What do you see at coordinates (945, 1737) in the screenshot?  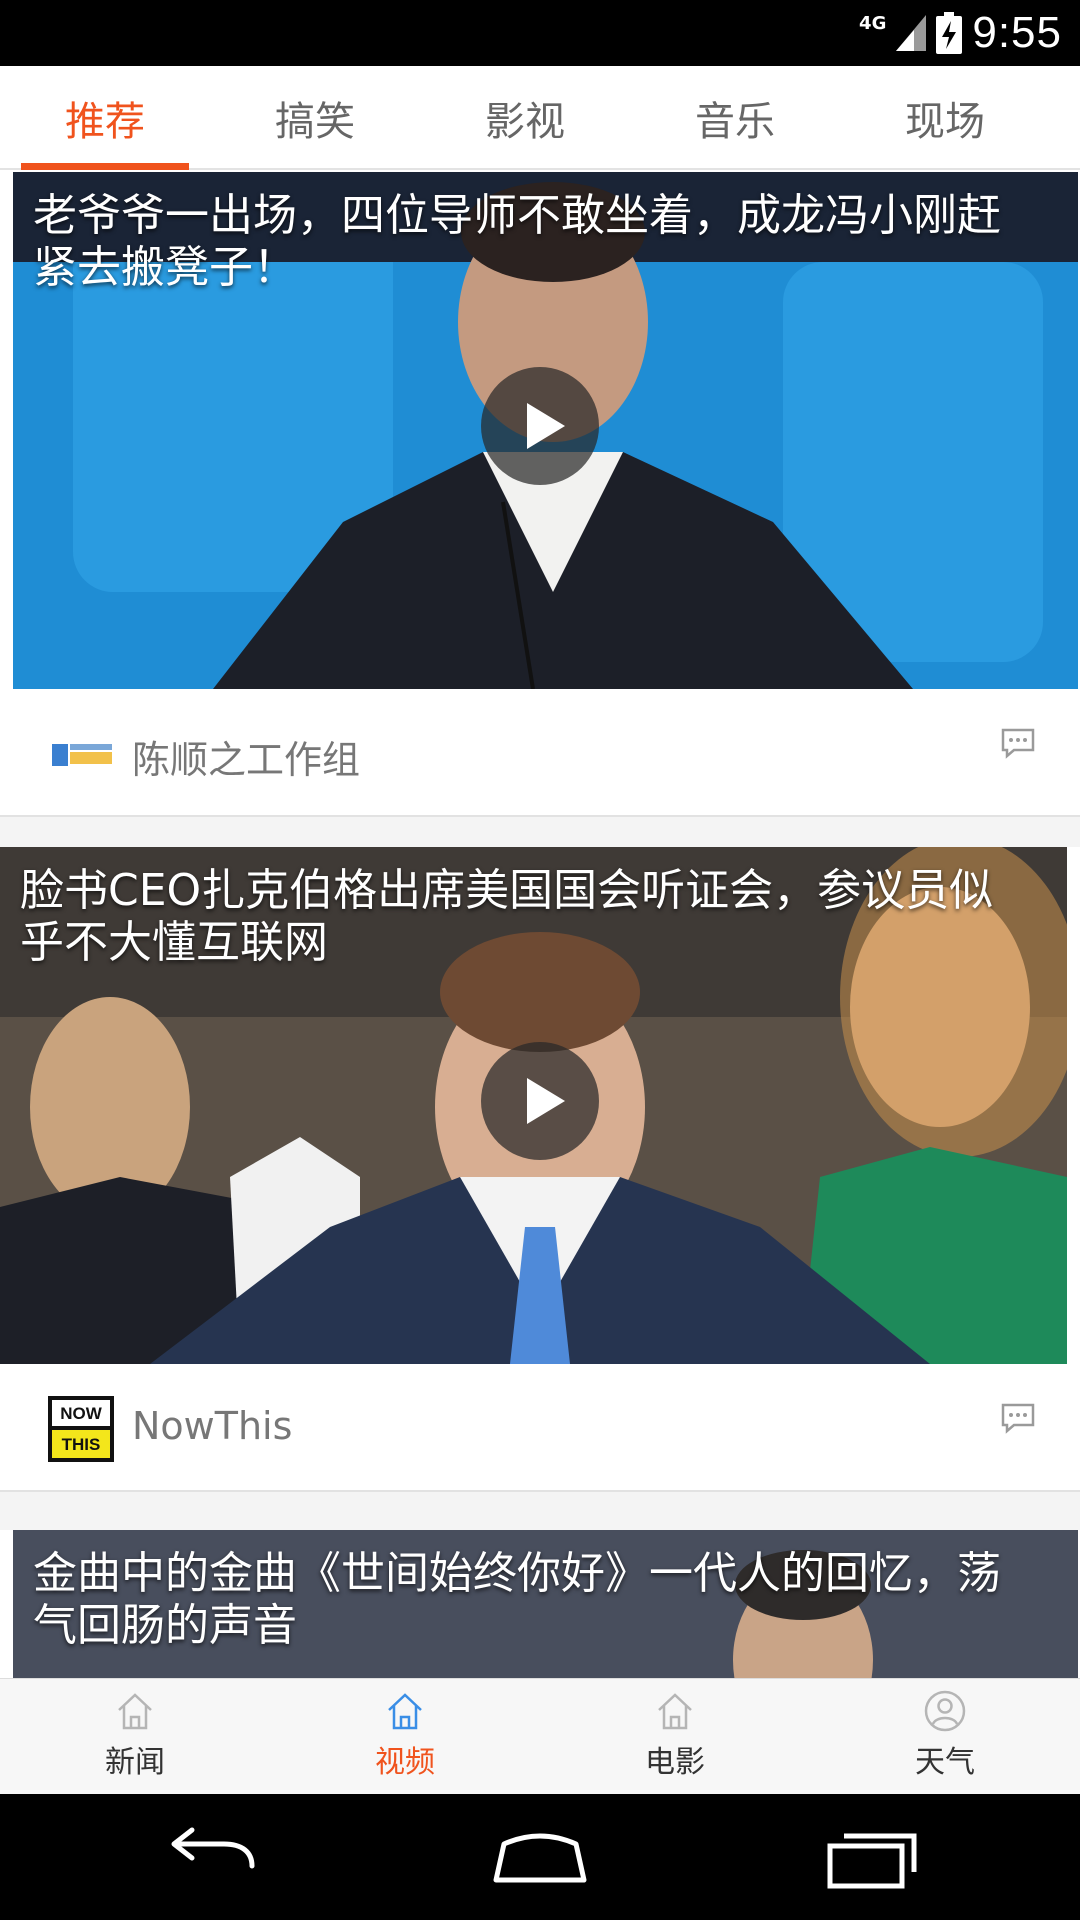 I see `nav-weather: 天气` at bounding box center [945, 1737].